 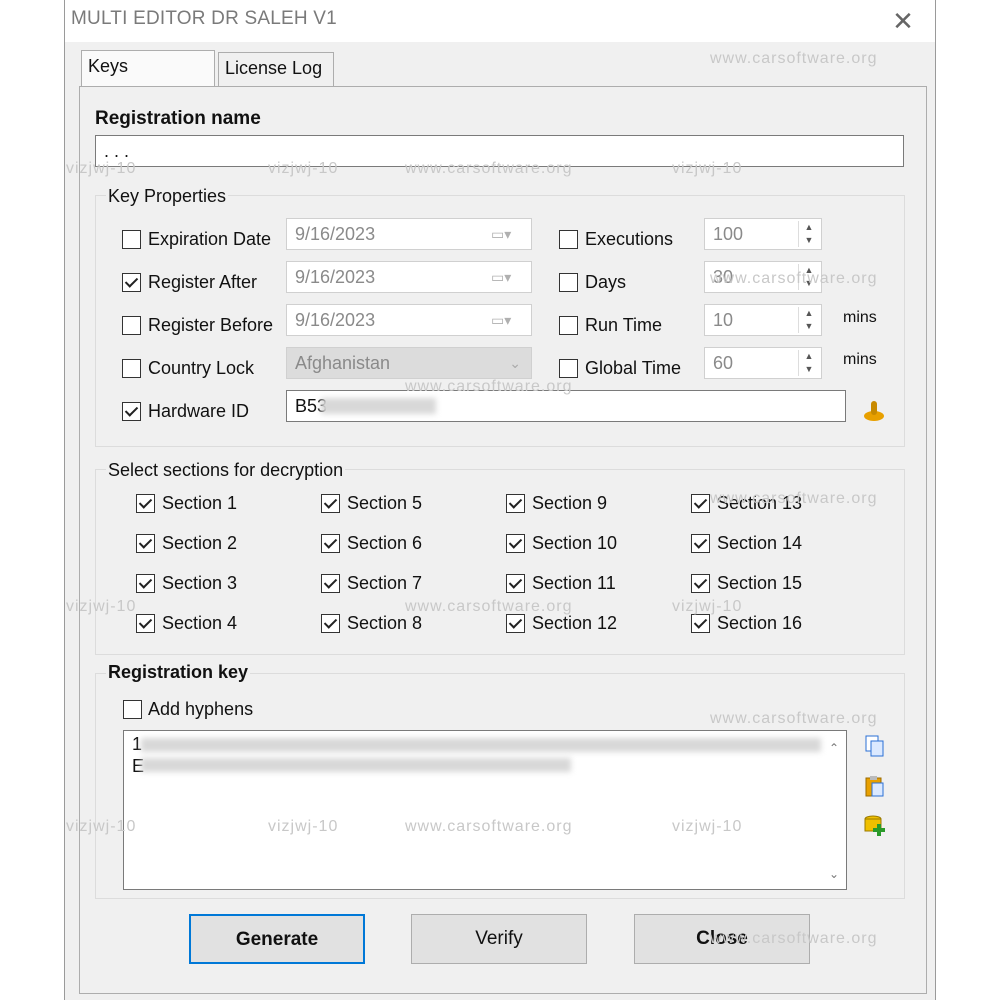 I want to click on expiration-date-label: Expiration Date, so click(x=210, y=239).